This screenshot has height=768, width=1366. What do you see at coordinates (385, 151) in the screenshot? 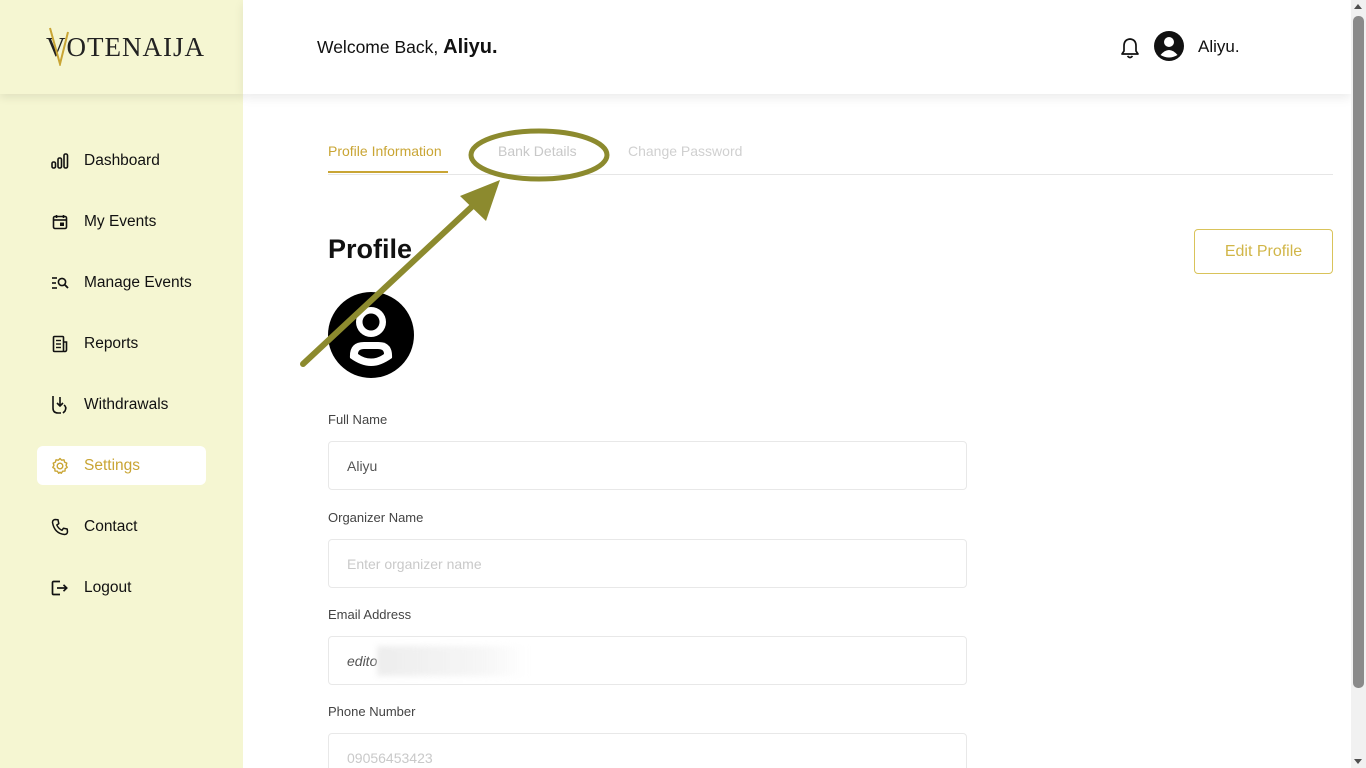
I see `tab-profile-information: Profile Information` at bounding box center [385, 151].